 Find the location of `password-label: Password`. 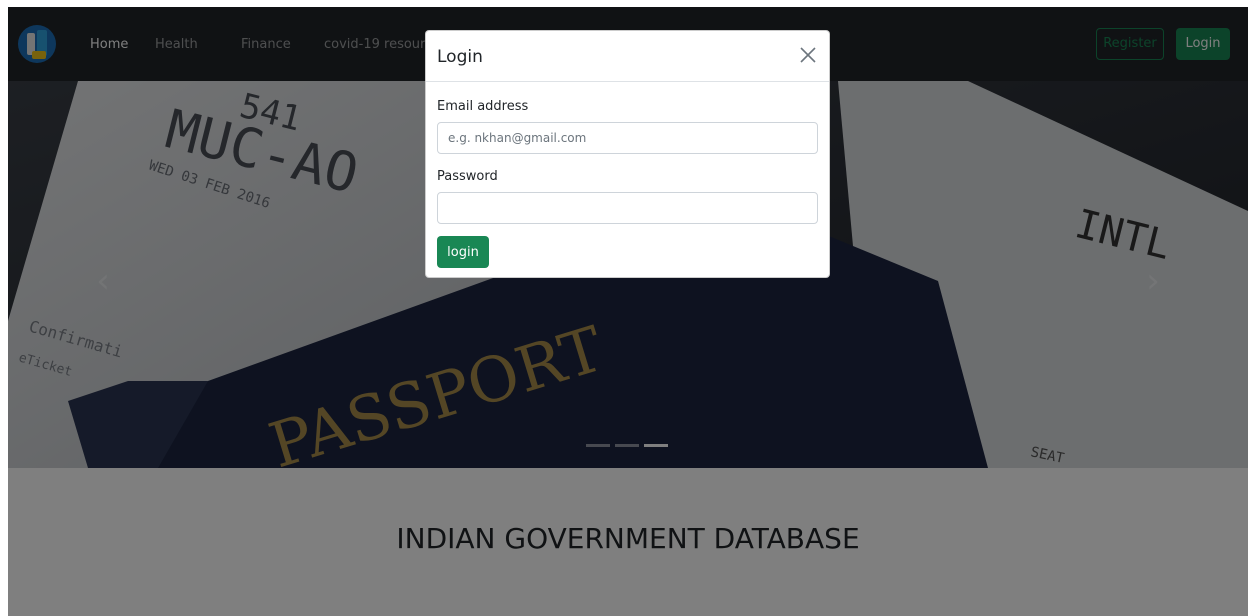

password-label: Password is located at coordinates (467, 176).